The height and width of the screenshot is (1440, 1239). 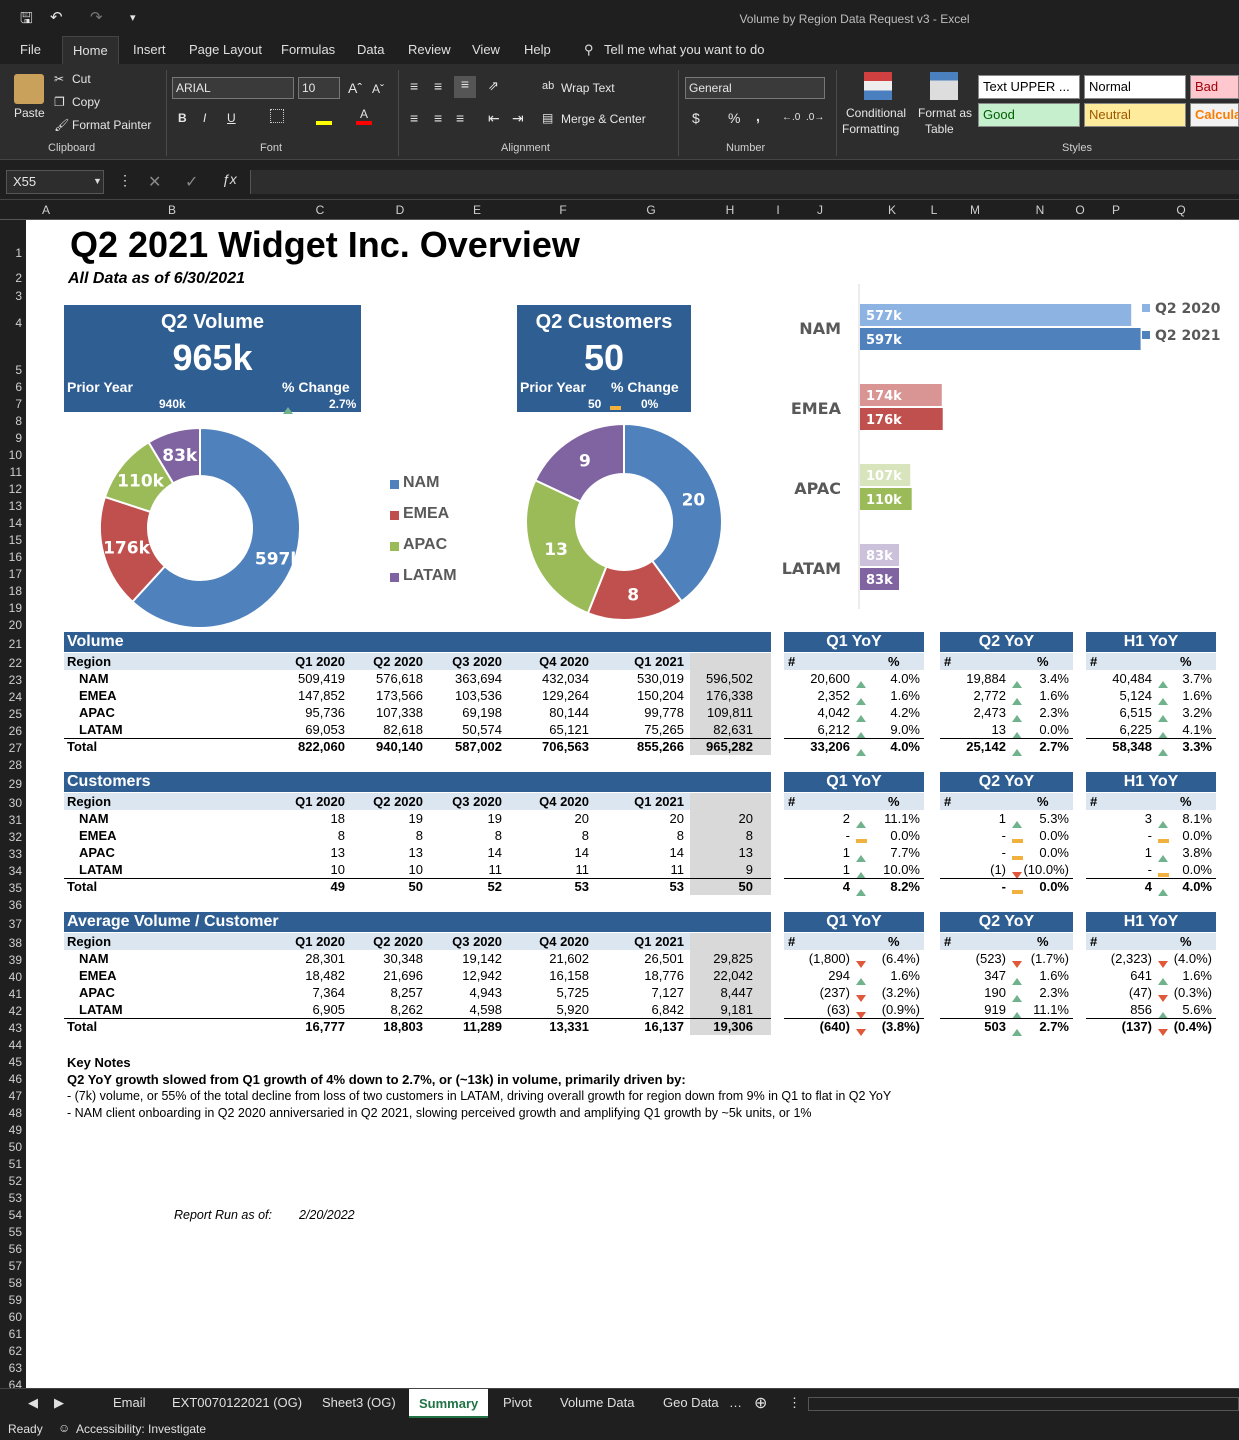 I want to click on row-header: 37, so click(x=15, y=924).